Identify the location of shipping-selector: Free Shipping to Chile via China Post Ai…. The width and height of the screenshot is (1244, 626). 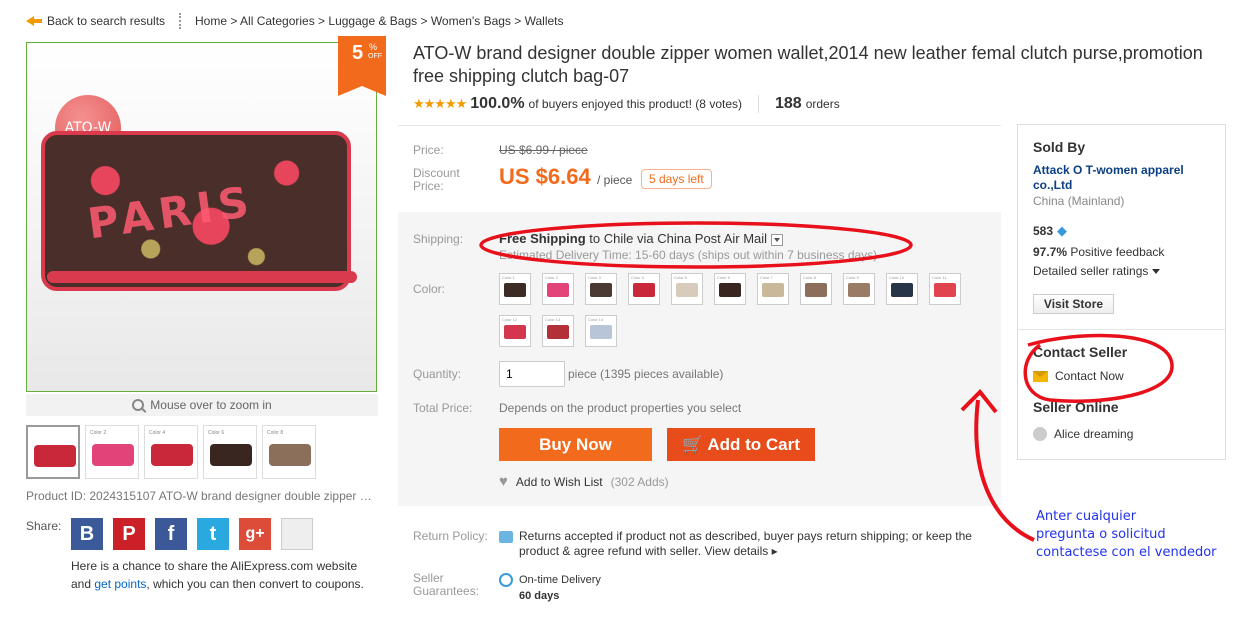
(641, 238).